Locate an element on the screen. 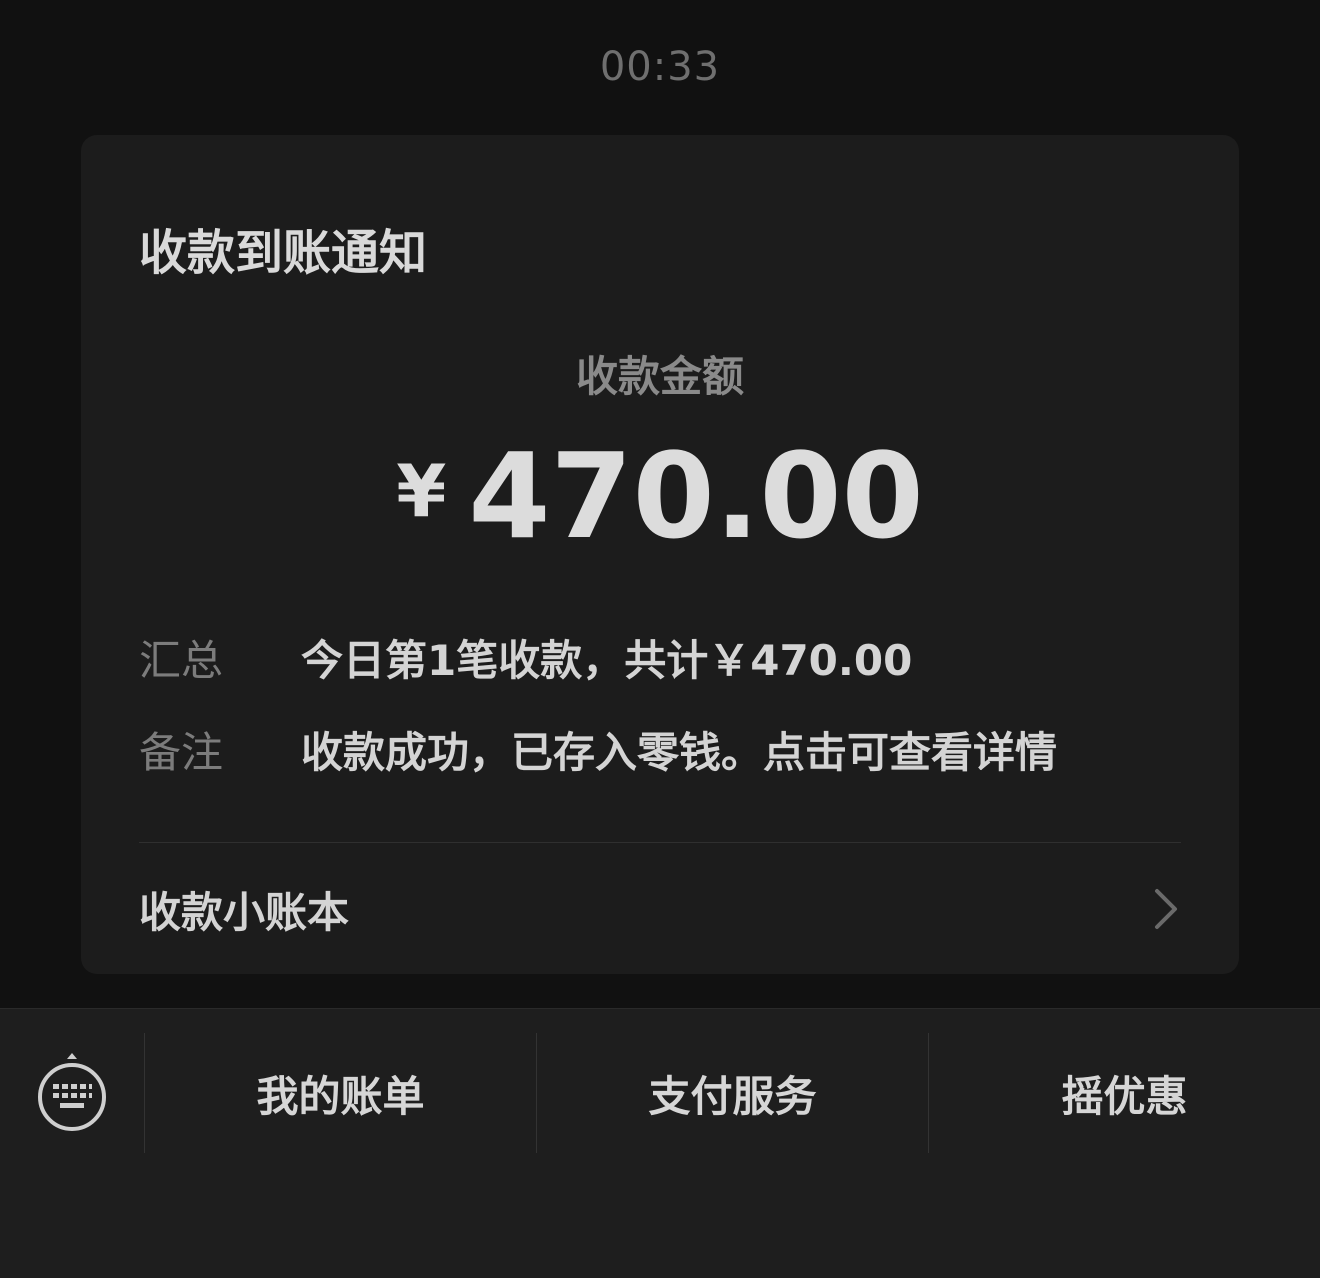 This screenshot has width=1320, height=1278. keyboard-toggle-button is located at coordinates (72, 1095).